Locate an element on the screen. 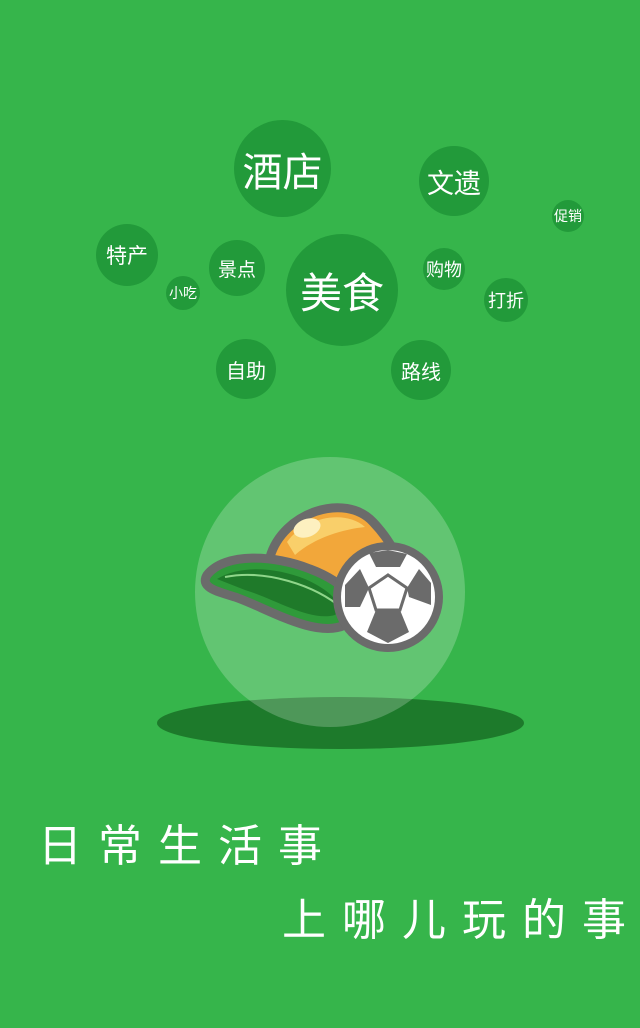 Image resolution: width=640 pixels, height=1028 pixels. tag-shopping: 购物 is located at coordinates (444, 269).